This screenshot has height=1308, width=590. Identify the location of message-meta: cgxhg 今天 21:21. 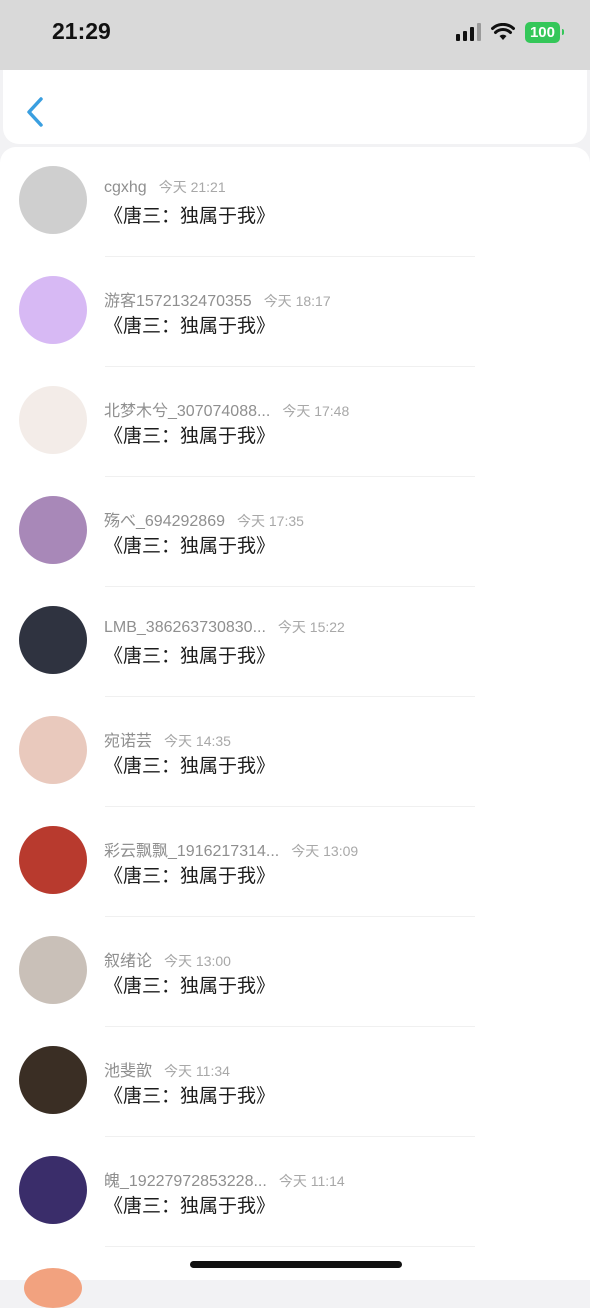
(165, 187).